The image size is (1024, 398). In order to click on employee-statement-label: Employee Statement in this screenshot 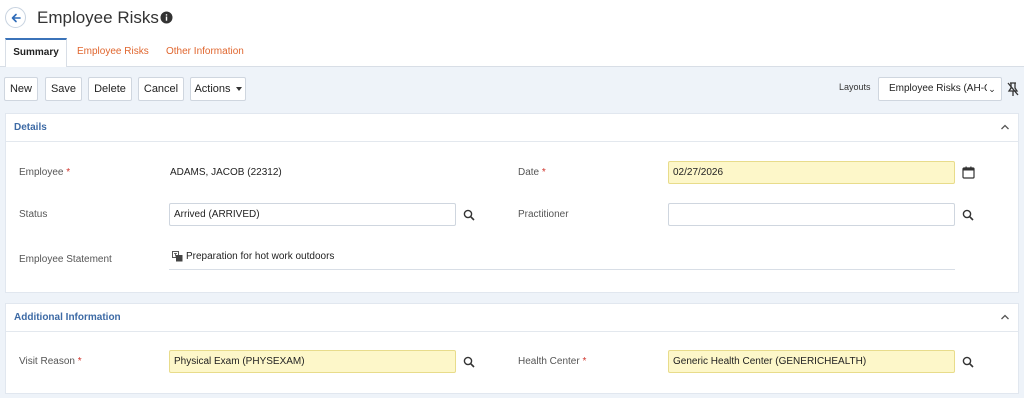, I will do `click(65, 259)`.